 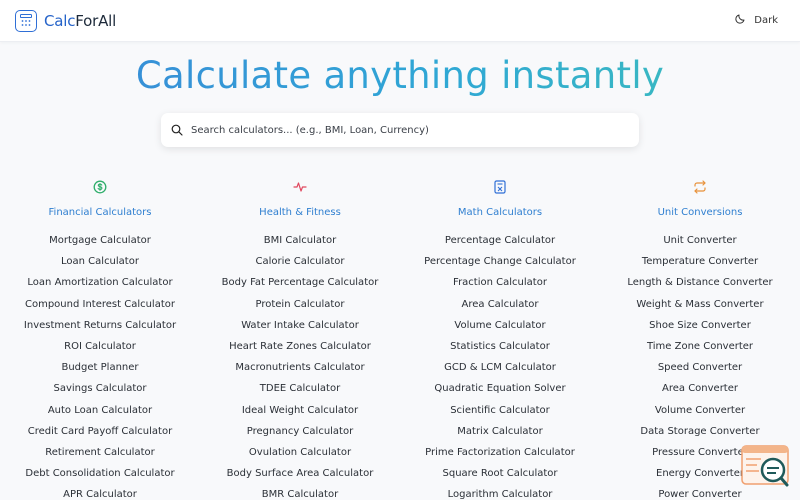 I want to click on heartbeat-icon, so click(x=300, y=187).